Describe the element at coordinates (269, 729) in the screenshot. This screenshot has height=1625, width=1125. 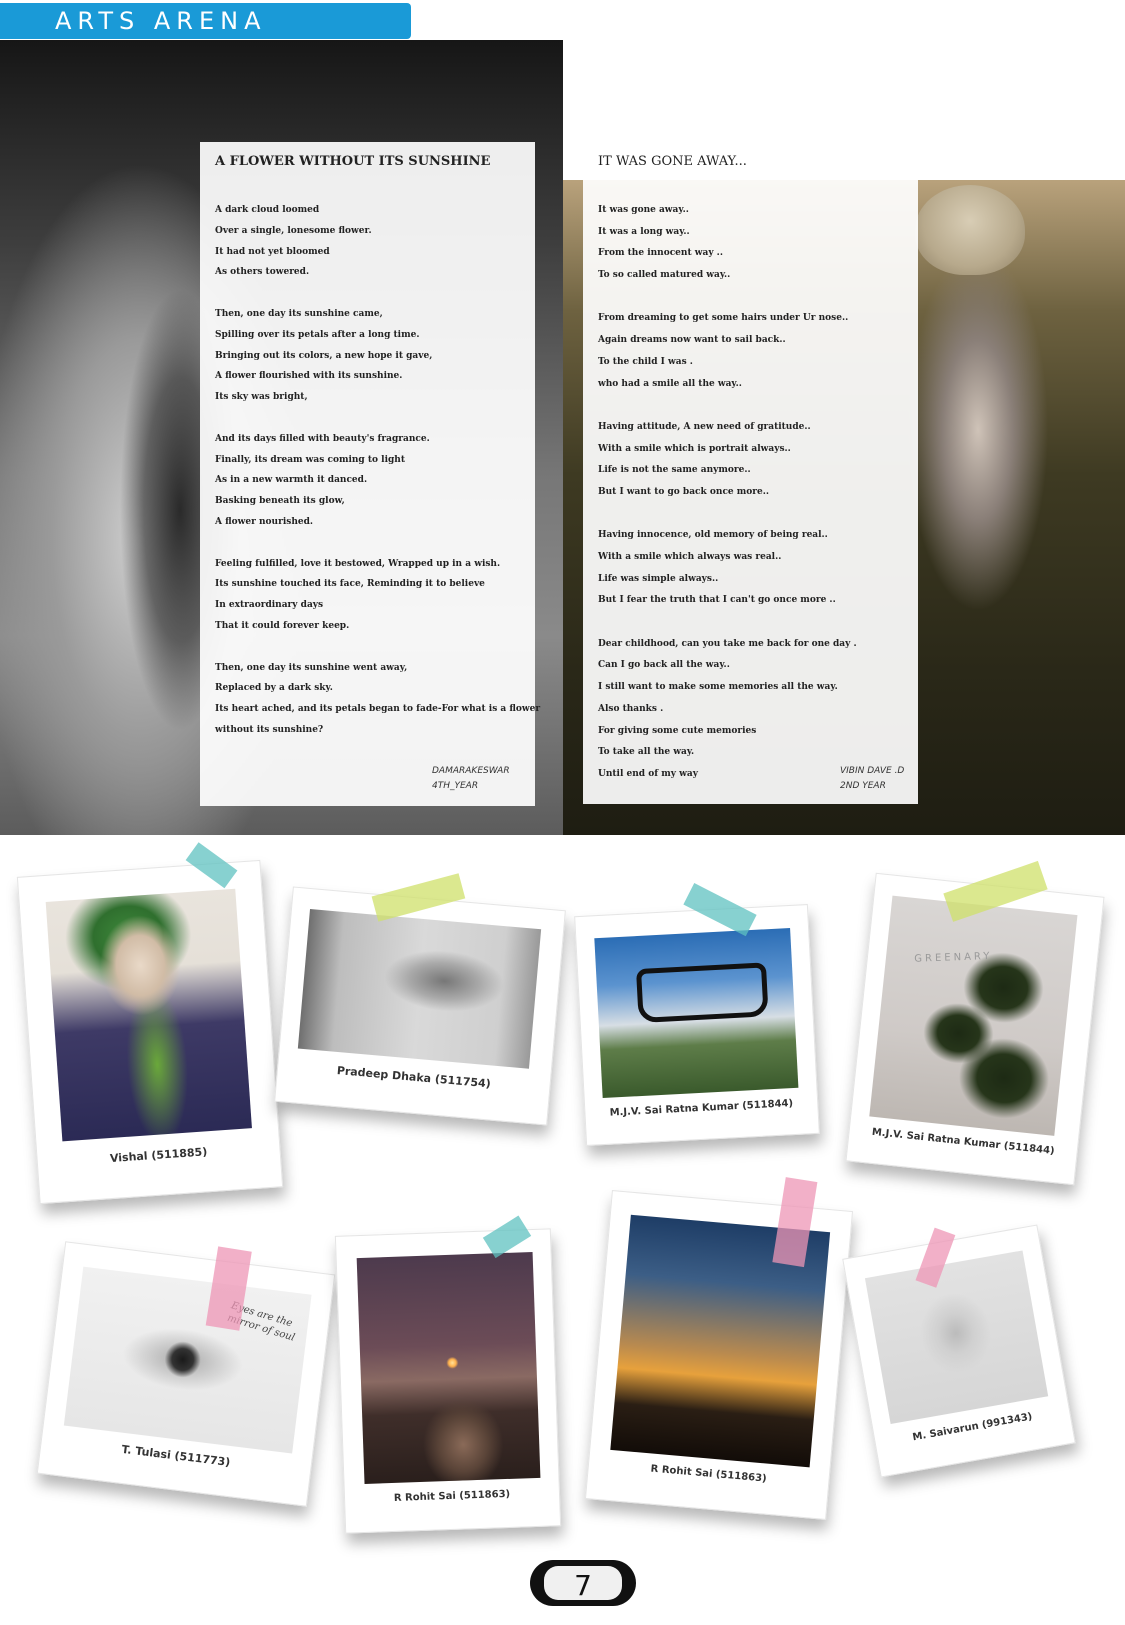
I see `poem-line: without its sunshine?` at that location.